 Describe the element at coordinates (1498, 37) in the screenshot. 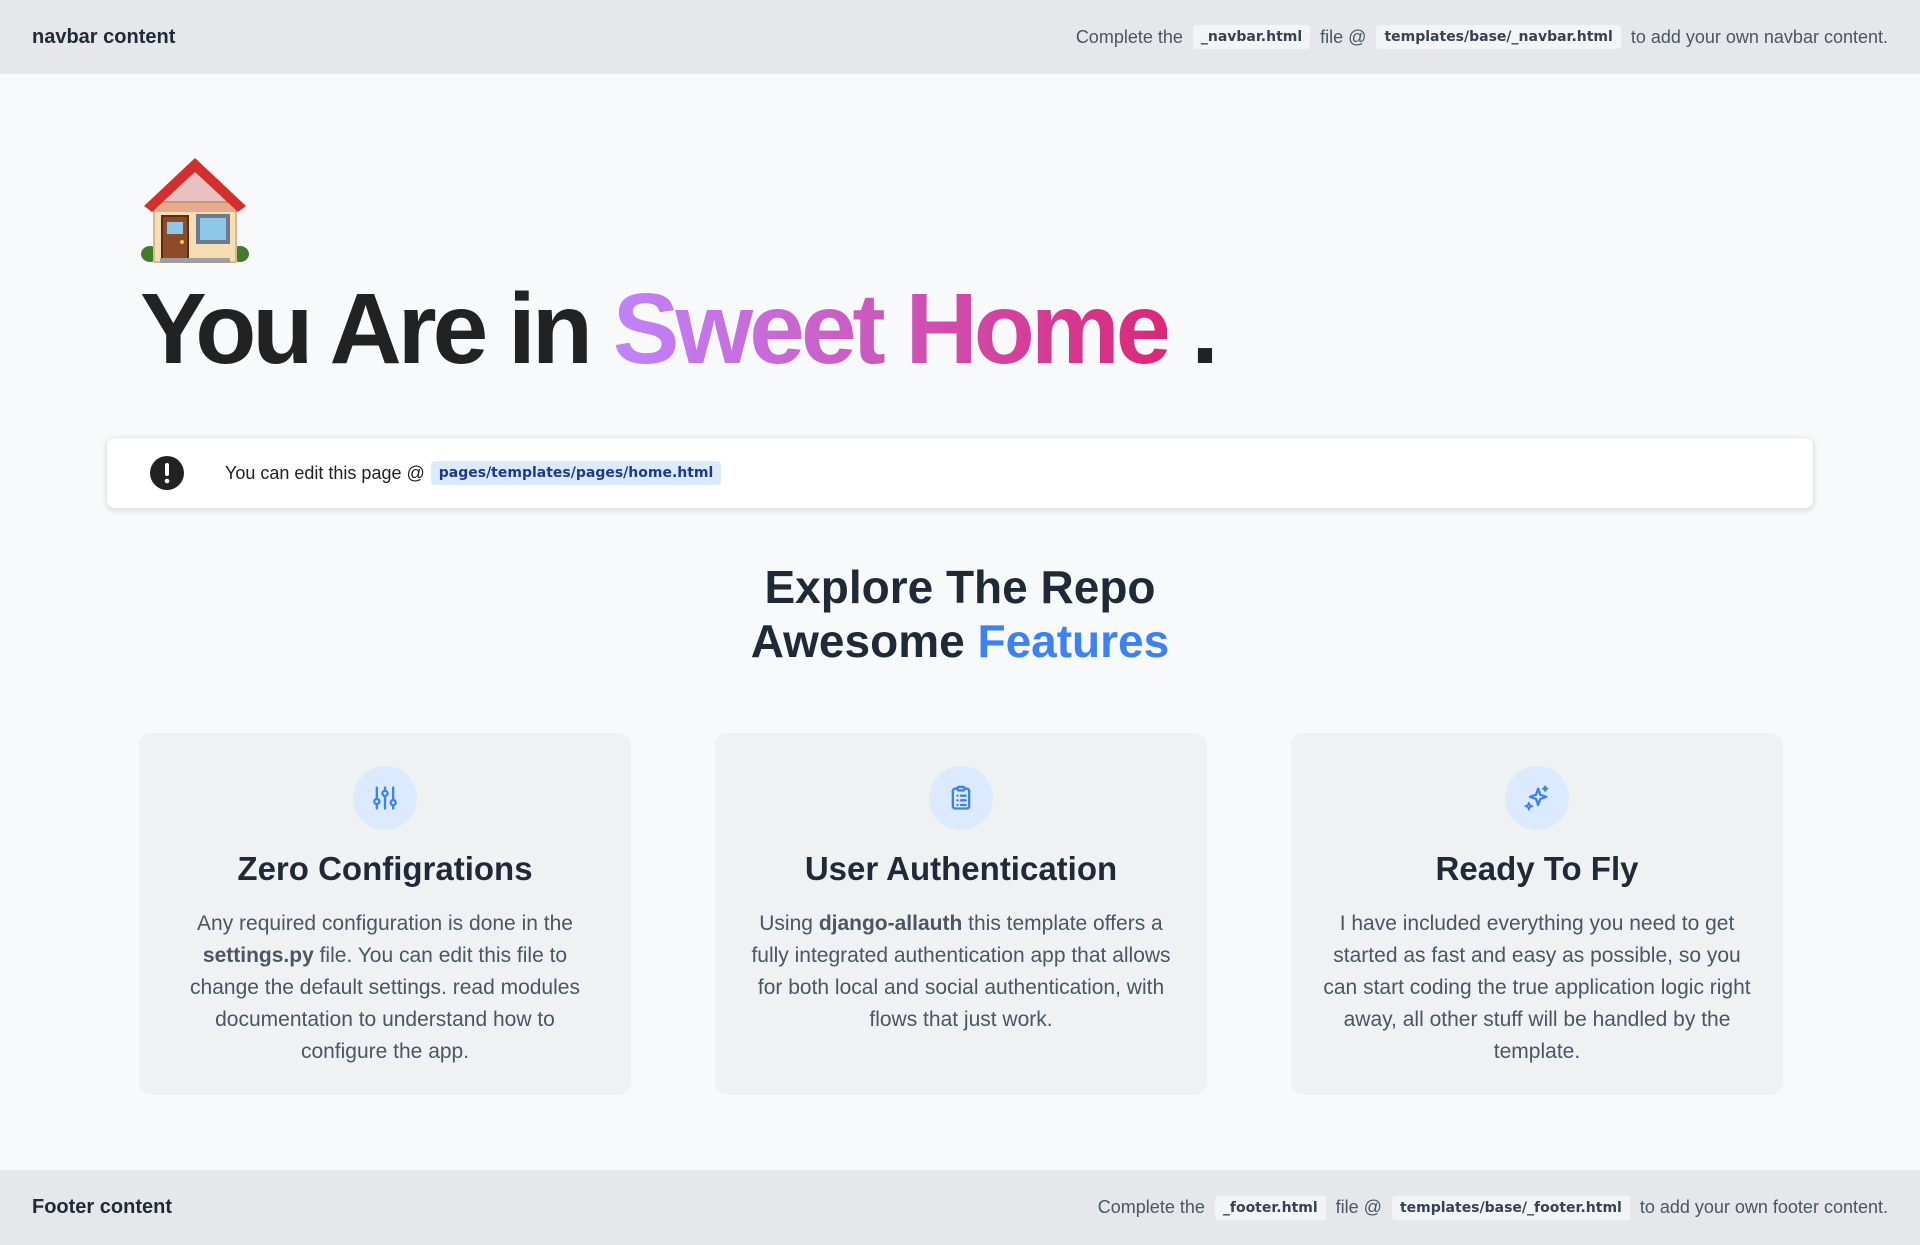

I see `navbar-file-path: templates/base/_navbar.html` at that location.